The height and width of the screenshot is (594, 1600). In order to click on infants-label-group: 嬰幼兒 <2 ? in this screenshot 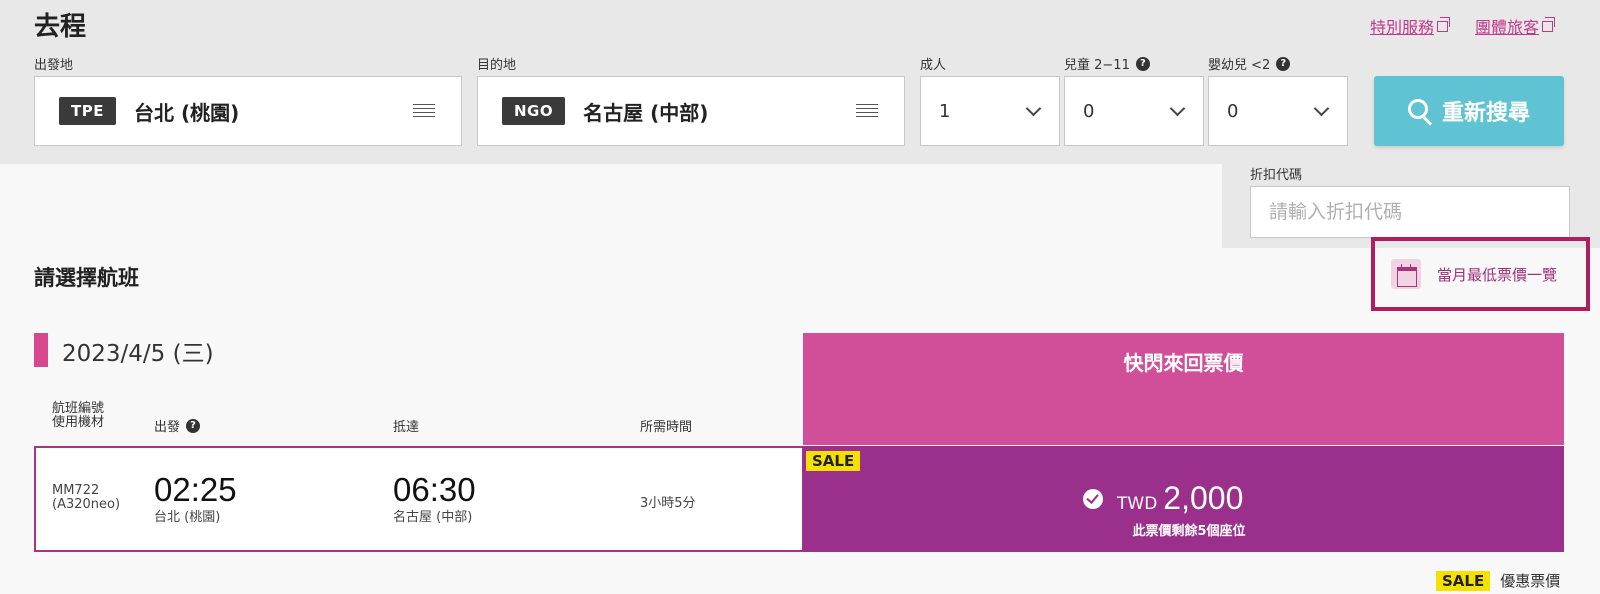, I will do `click(1249, 63)`.